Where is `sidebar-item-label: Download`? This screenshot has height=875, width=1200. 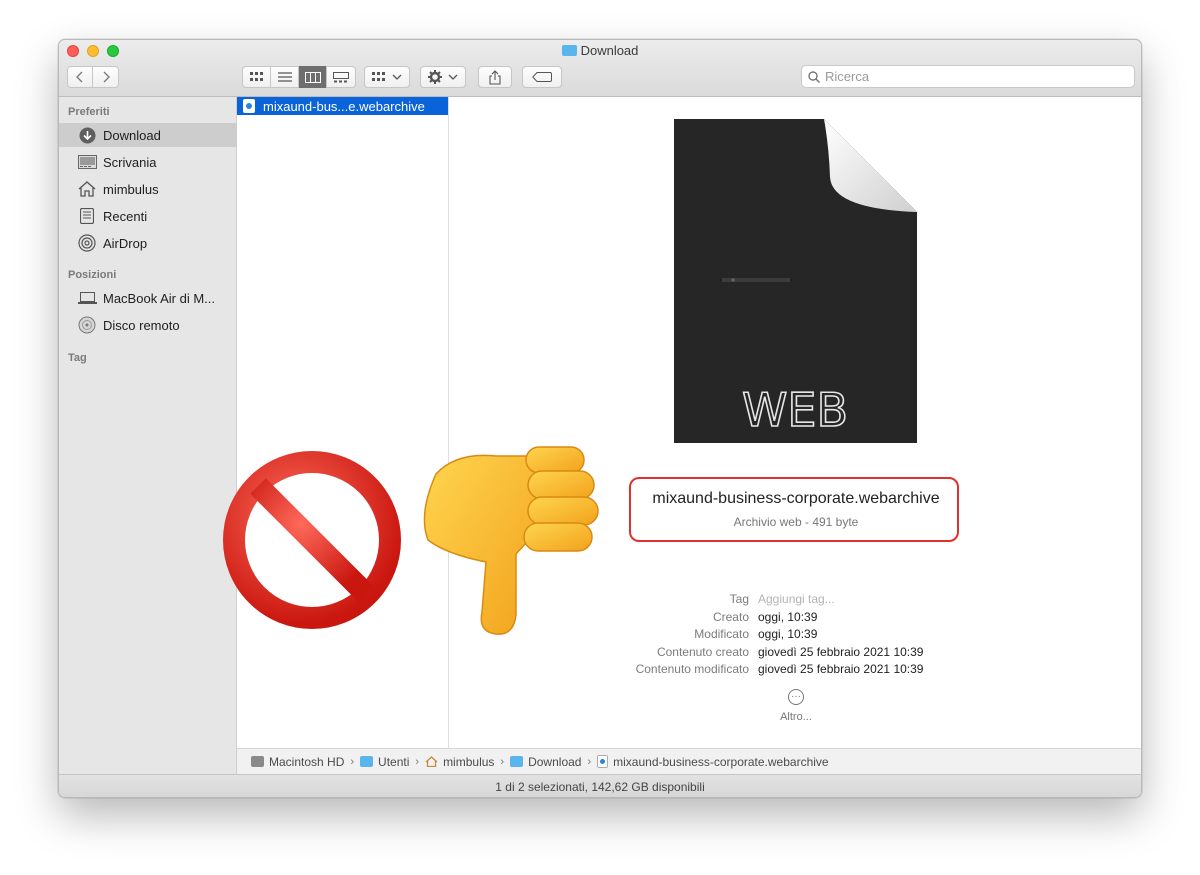
sidebar-item-label: Download is located at coordinates (132, 135).